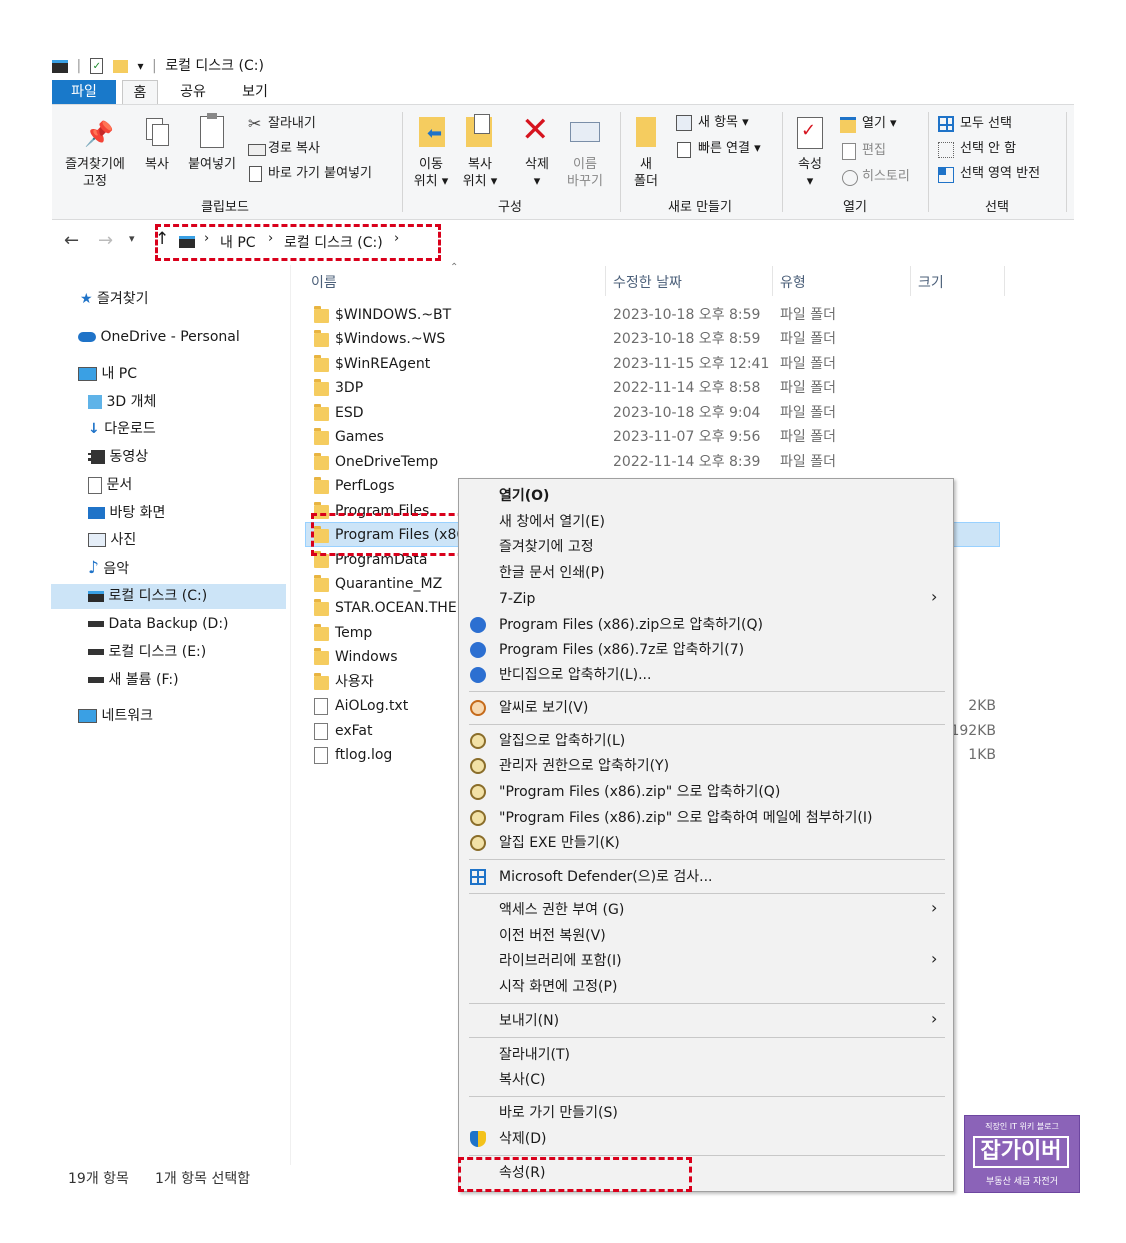  What do you see at coordinates (110, 485) in the screenshot?
I see `nav-item-documents: 문서` at bounding box center [110, 485].